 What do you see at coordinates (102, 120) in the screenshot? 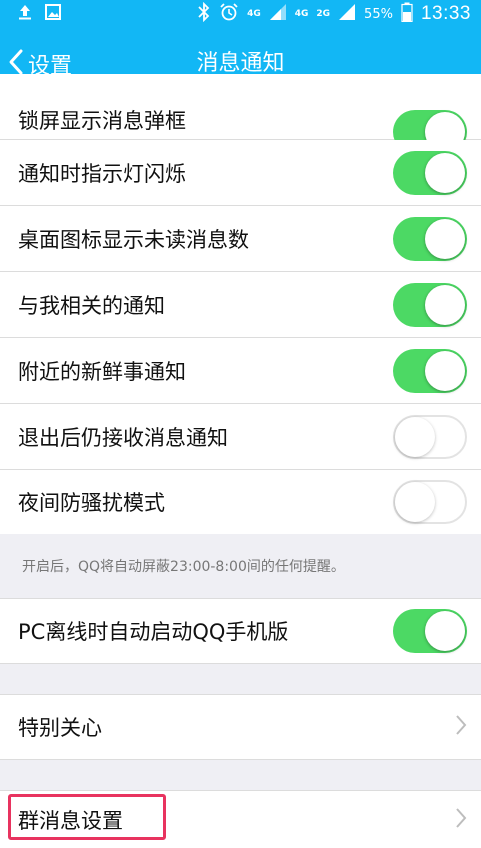
I see `row-label: 锁屏显示消息弹框` at bounding box center [102, 120].